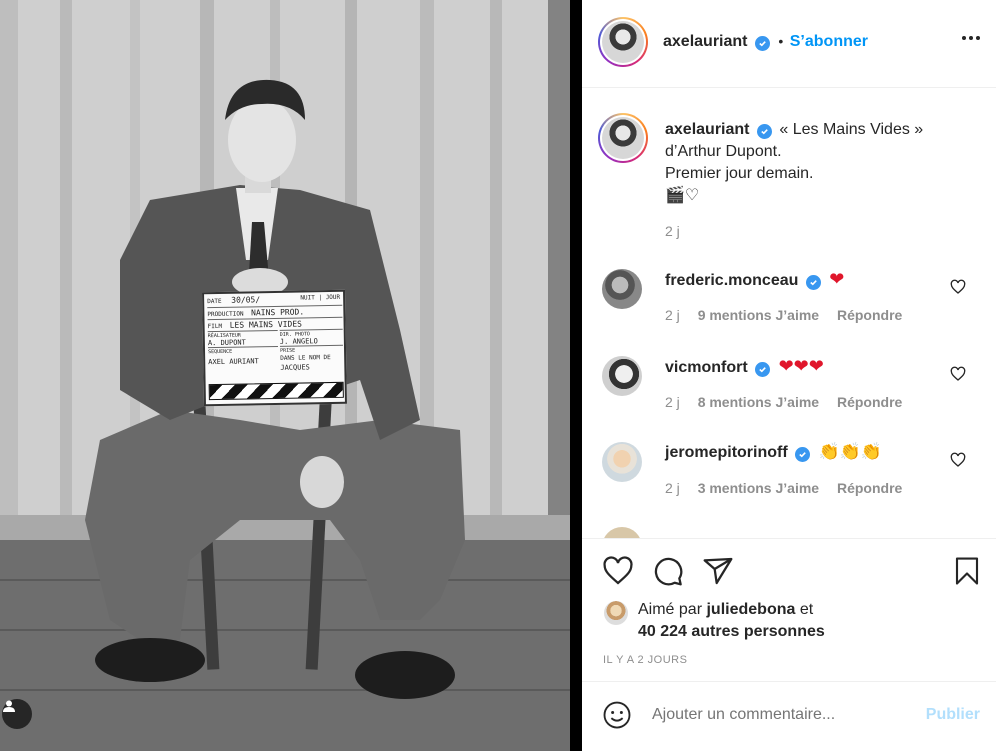 This screenshot has width=996, height=751. I want to click on caption-line-4: 🎬♡, so click(682, 195).